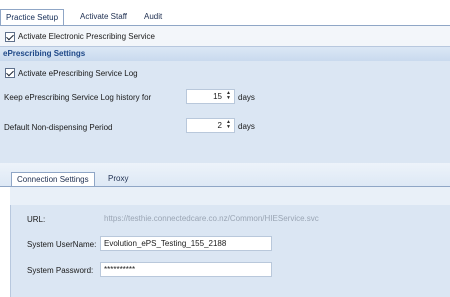 This screenshot has width=450, height=297. I want to click on url-label: URL:, so click(36, 219).